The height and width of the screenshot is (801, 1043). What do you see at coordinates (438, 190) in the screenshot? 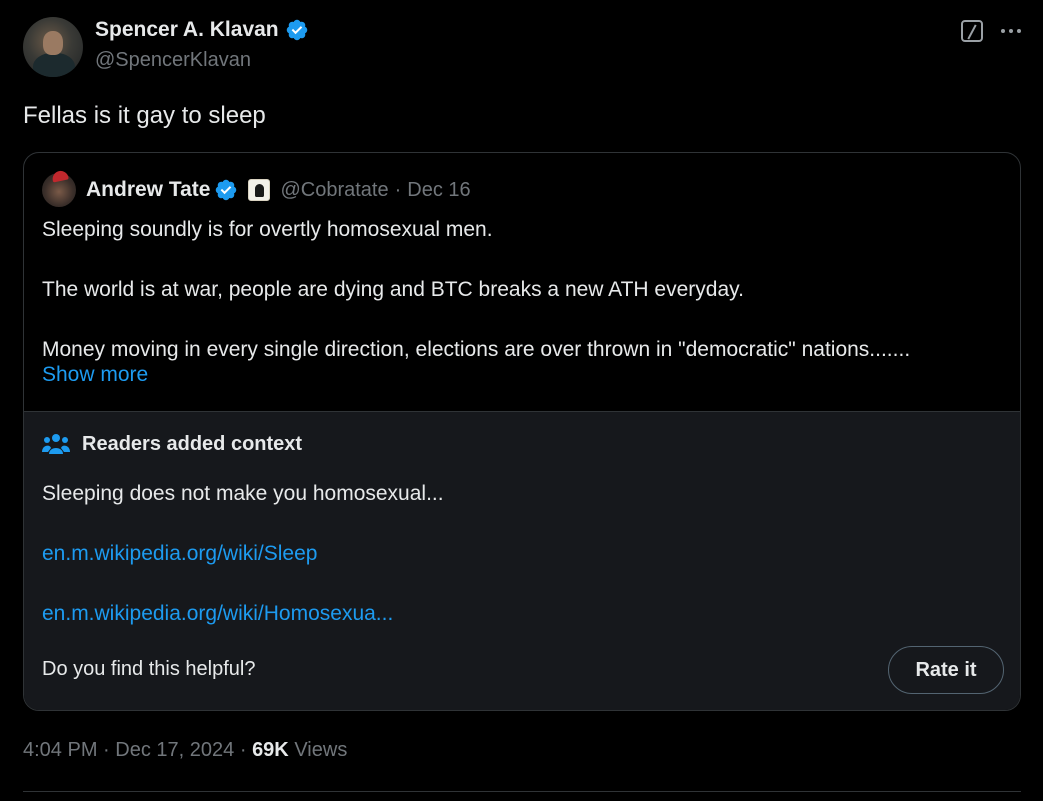
I see `quoted-tweet-date: Dec 16` at bounding box center [438, 190].